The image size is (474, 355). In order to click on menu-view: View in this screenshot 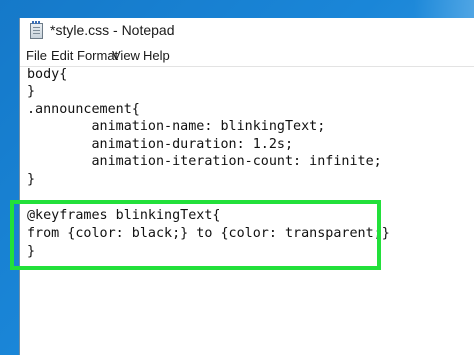, I will do `click(126, 55)`.